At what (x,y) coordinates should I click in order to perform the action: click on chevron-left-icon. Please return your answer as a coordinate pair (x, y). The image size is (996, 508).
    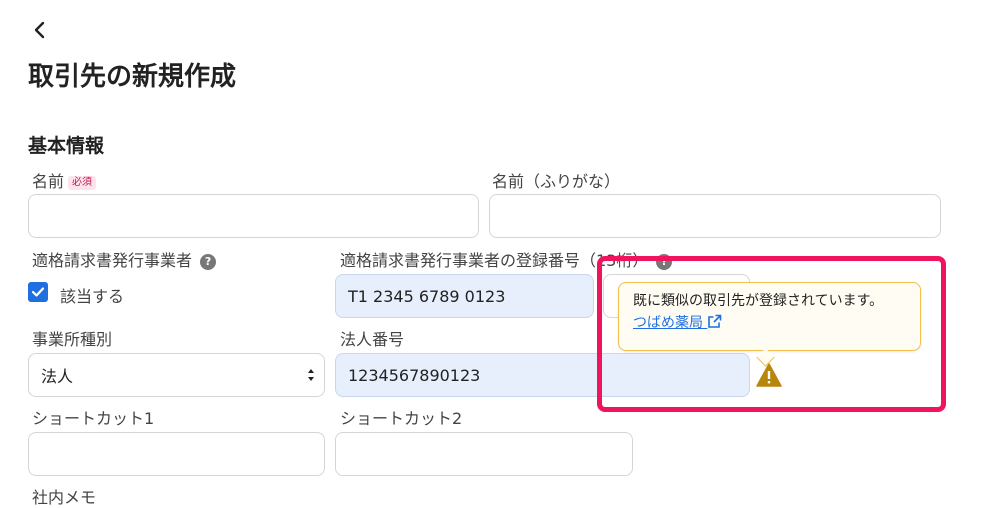
    Looking at the image, I should click on (39, 30).